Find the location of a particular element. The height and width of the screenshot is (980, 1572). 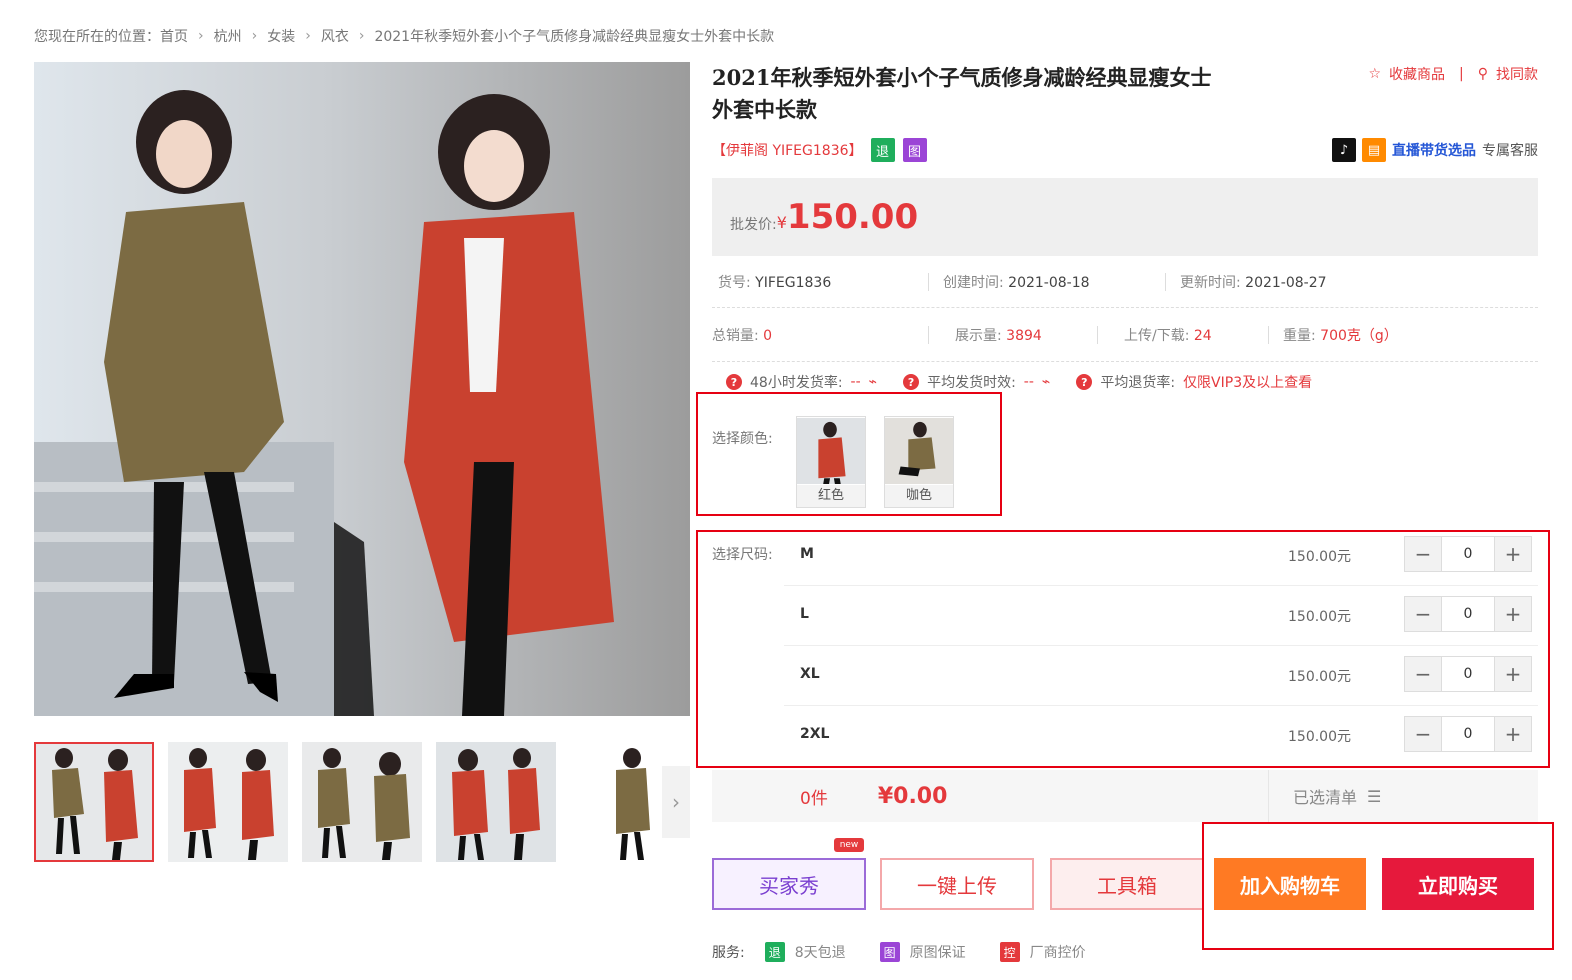

new-tag: new is located at coordinates (849, 845).